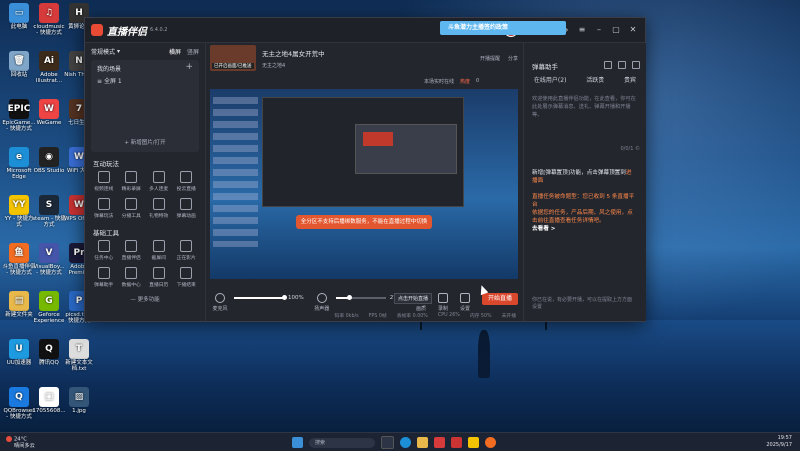 Image resolution: width=800 pixels, height=451 pixels. What do you see at coordinates (622, 65) in the screenshot?
I see `settings-icon` at bounding box center [622, 65].